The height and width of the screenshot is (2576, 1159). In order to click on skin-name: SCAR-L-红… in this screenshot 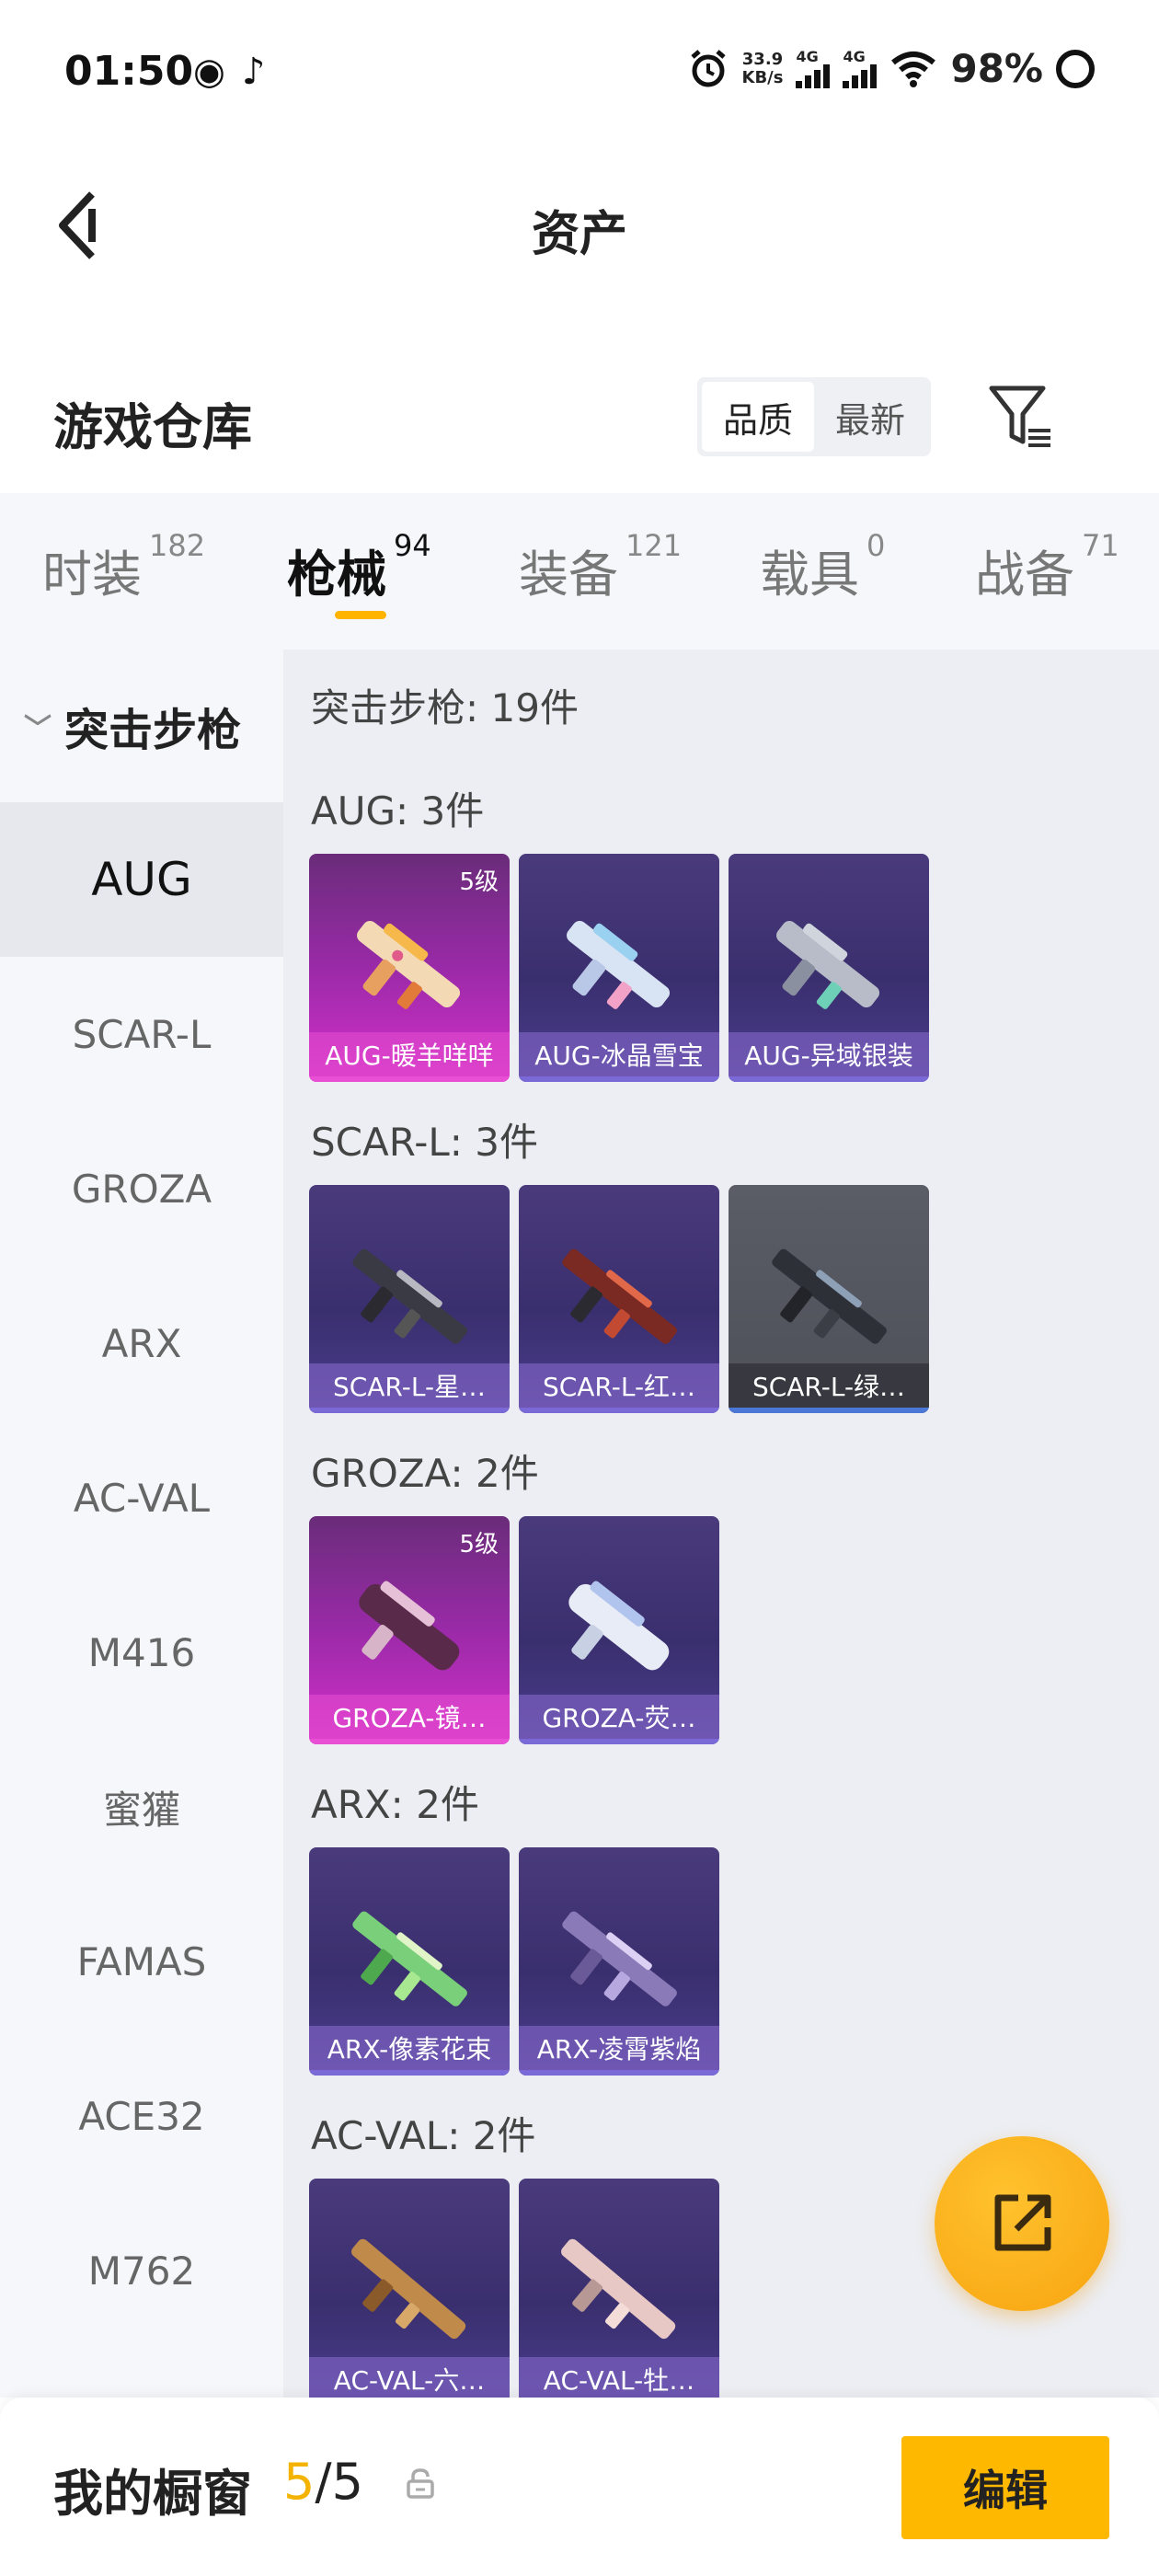, I will do `click(619, 1385)`.